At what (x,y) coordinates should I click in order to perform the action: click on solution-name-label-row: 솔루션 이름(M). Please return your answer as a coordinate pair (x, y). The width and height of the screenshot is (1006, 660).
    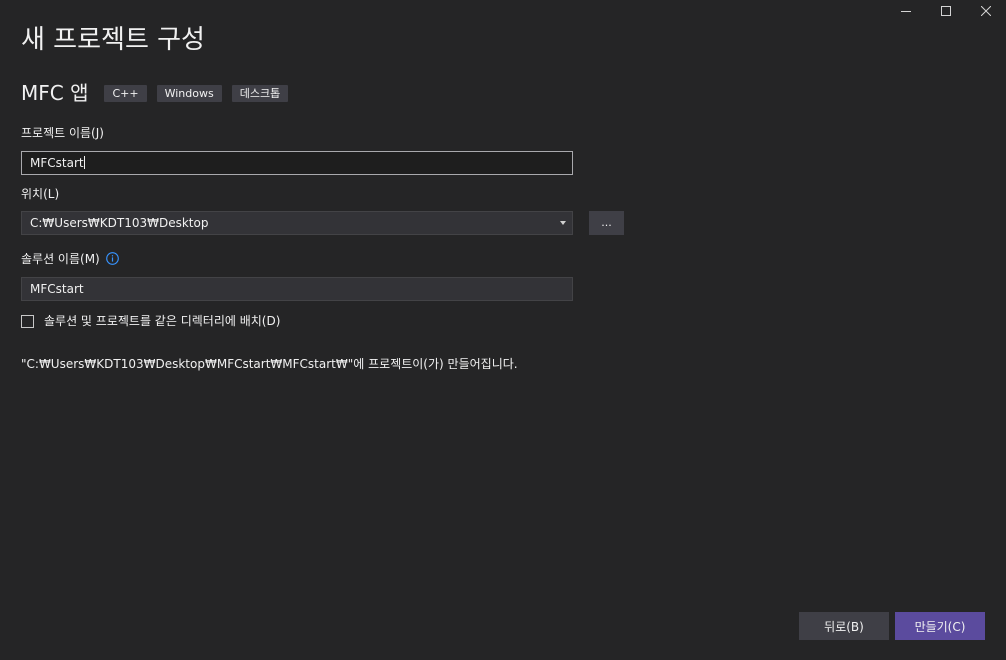
    Looking at the image, I should click on (70, 259).